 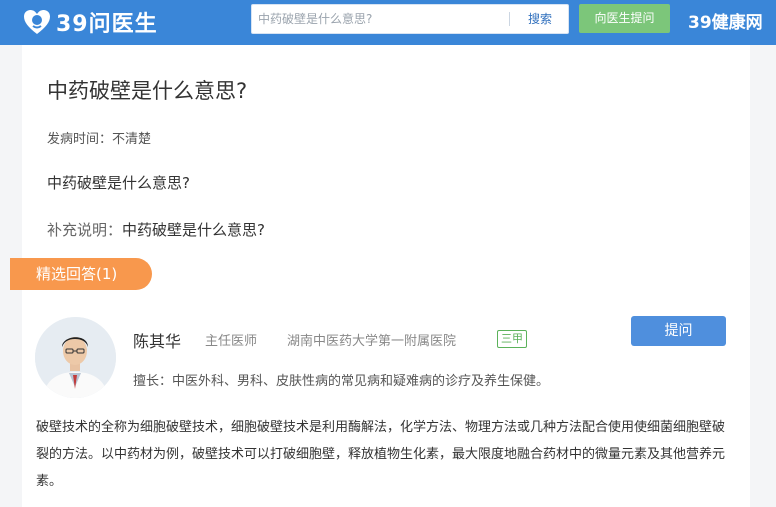 I want to click on supplement-note: 补充说明：中药破壁是什么意思?, so click(x=156, y=229).